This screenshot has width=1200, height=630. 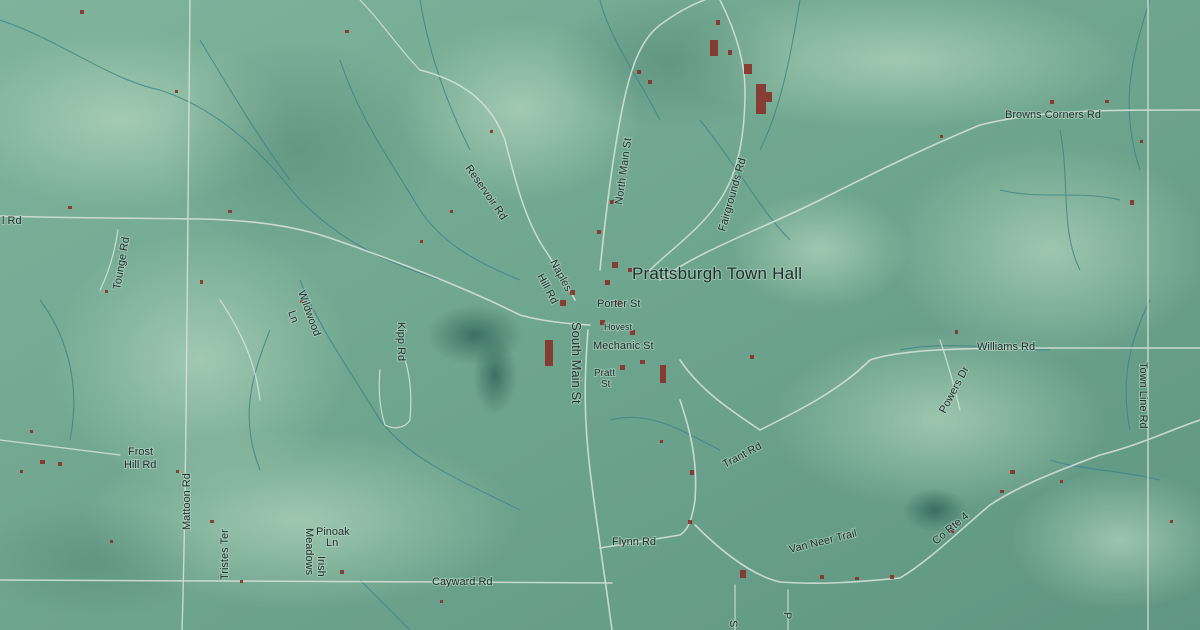 What do you see at coordinates (618, 304) in the screenshot?
I see `label-porter-st: Porter St` at bounding box center [618, 304].